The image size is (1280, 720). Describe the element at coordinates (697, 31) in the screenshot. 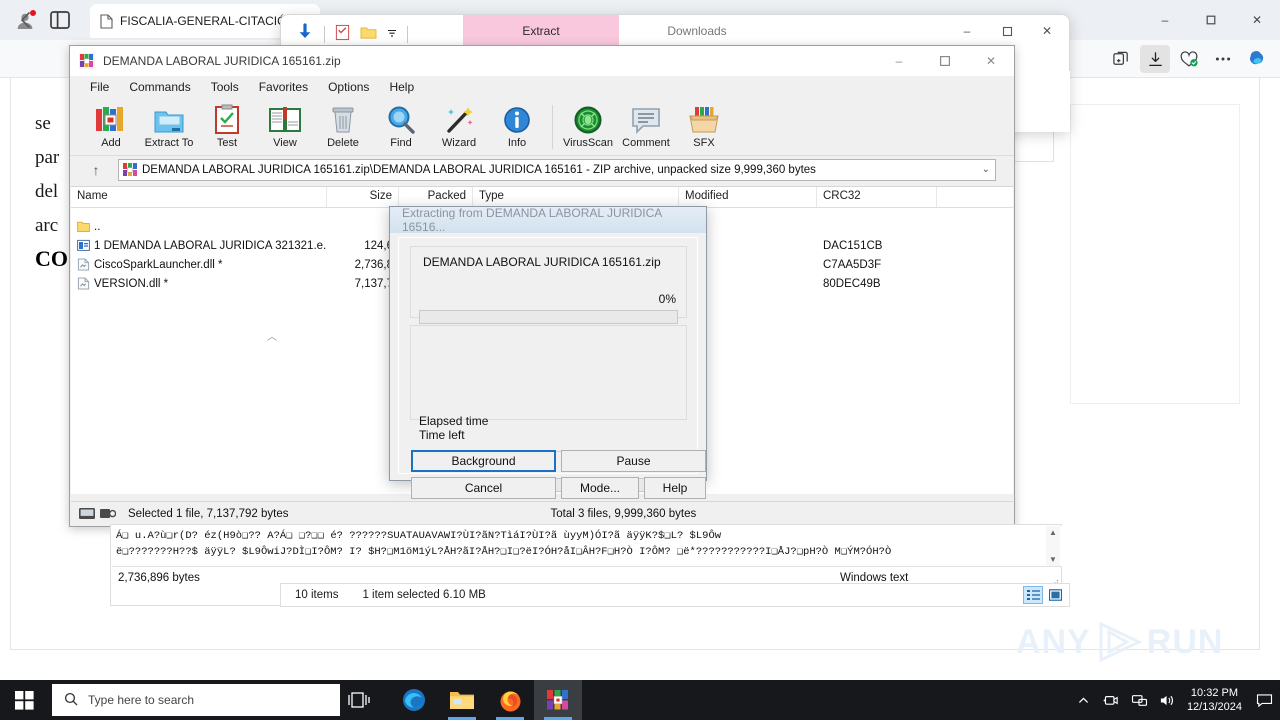

I see `tab-downloads: Downloads` at that location.